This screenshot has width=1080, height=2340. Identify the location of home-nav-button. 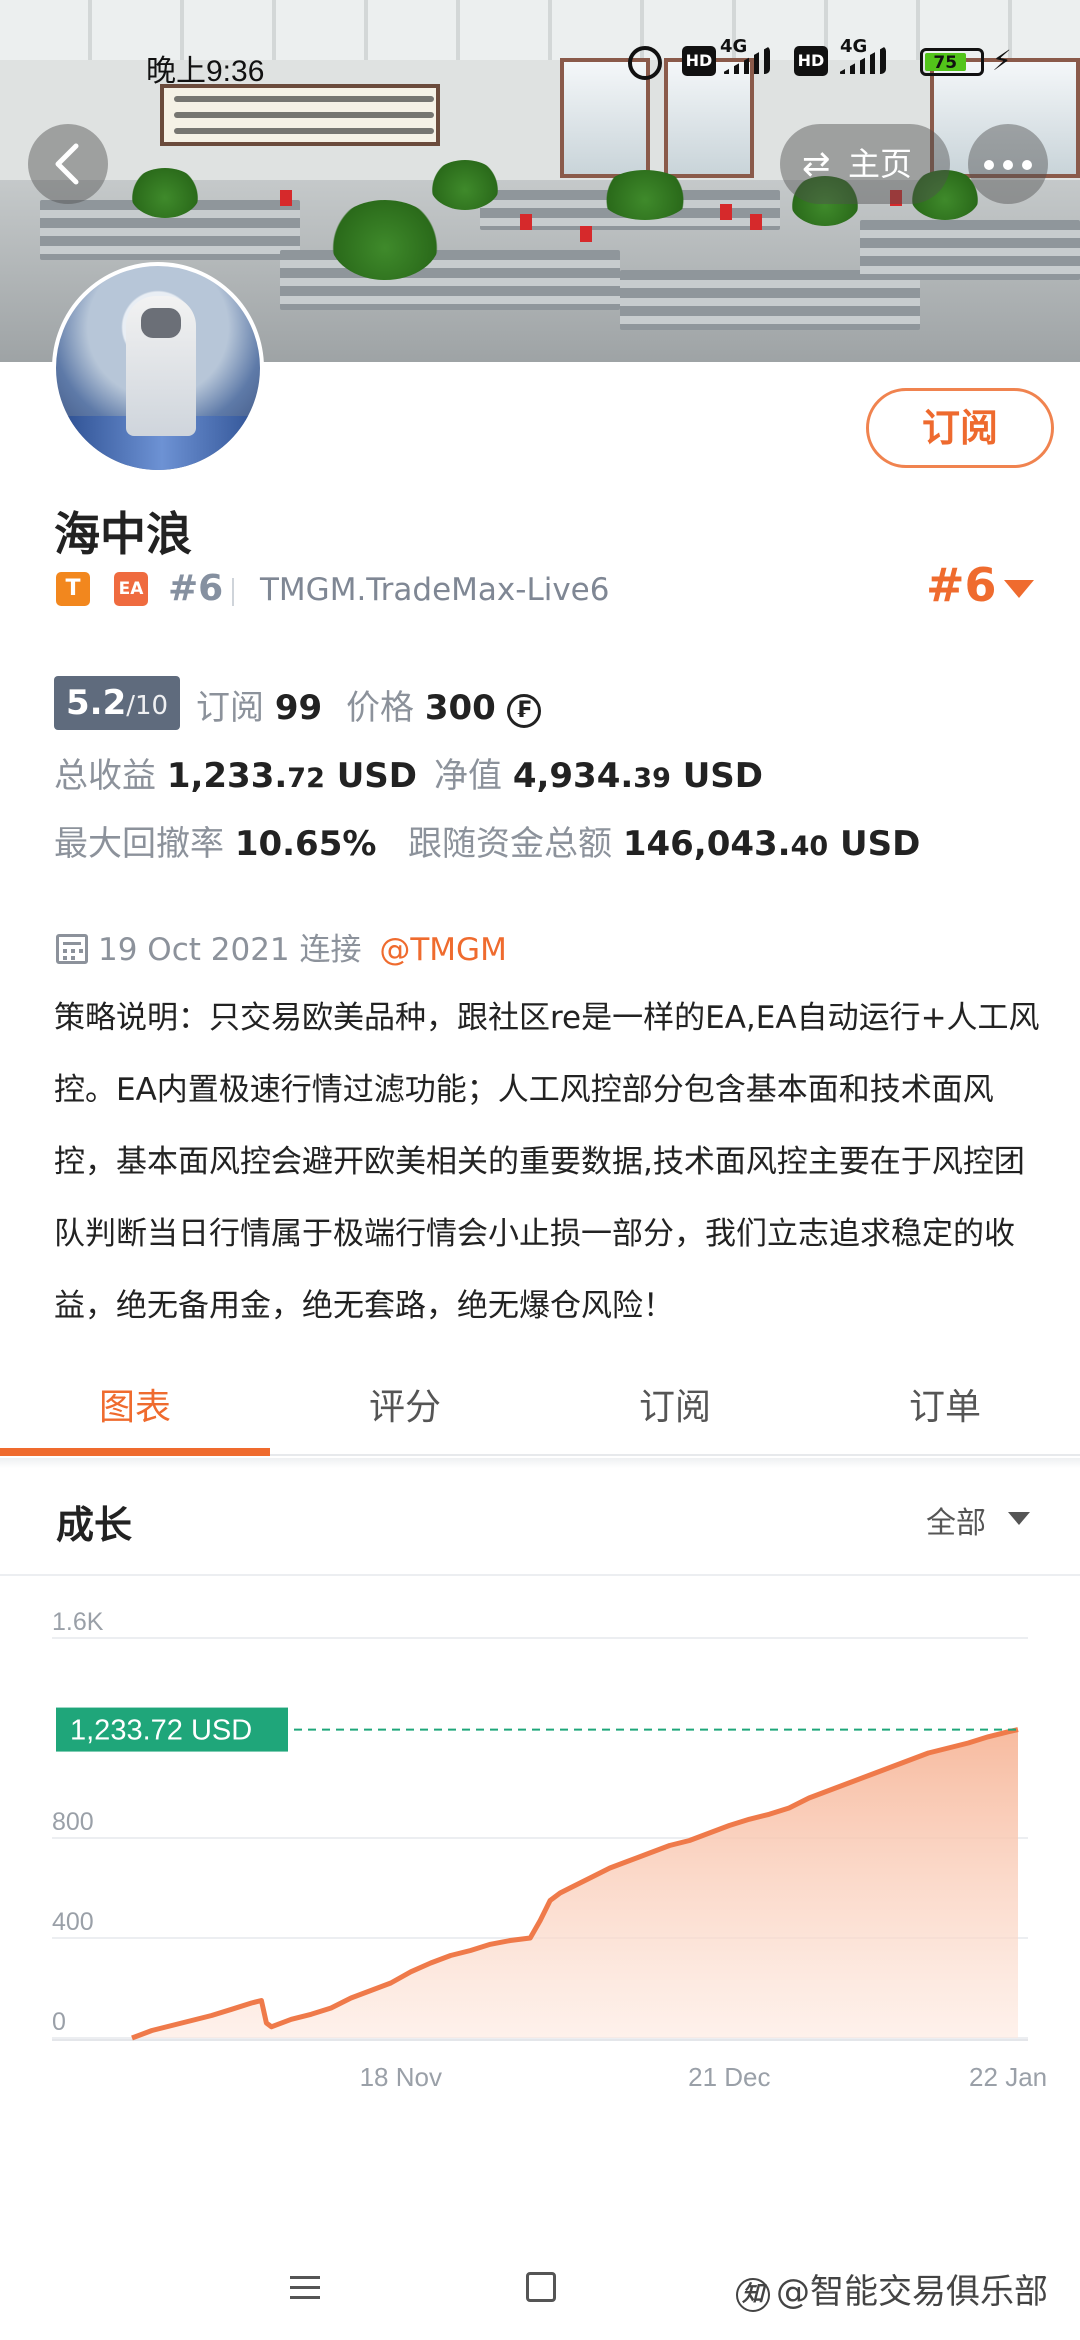
(541, 2287).